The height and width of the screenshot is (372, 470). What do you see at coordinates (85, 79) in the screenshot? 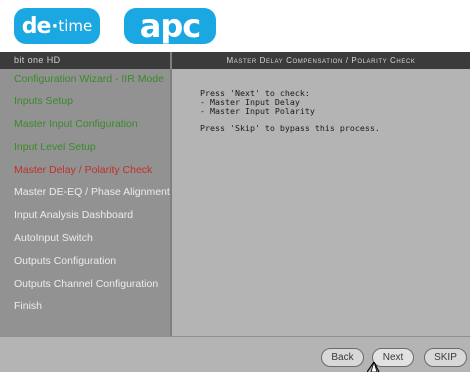
I see `step-configuration-wizard: Configuration Wizard - IIR Mode` at bounding box center [85, 79].